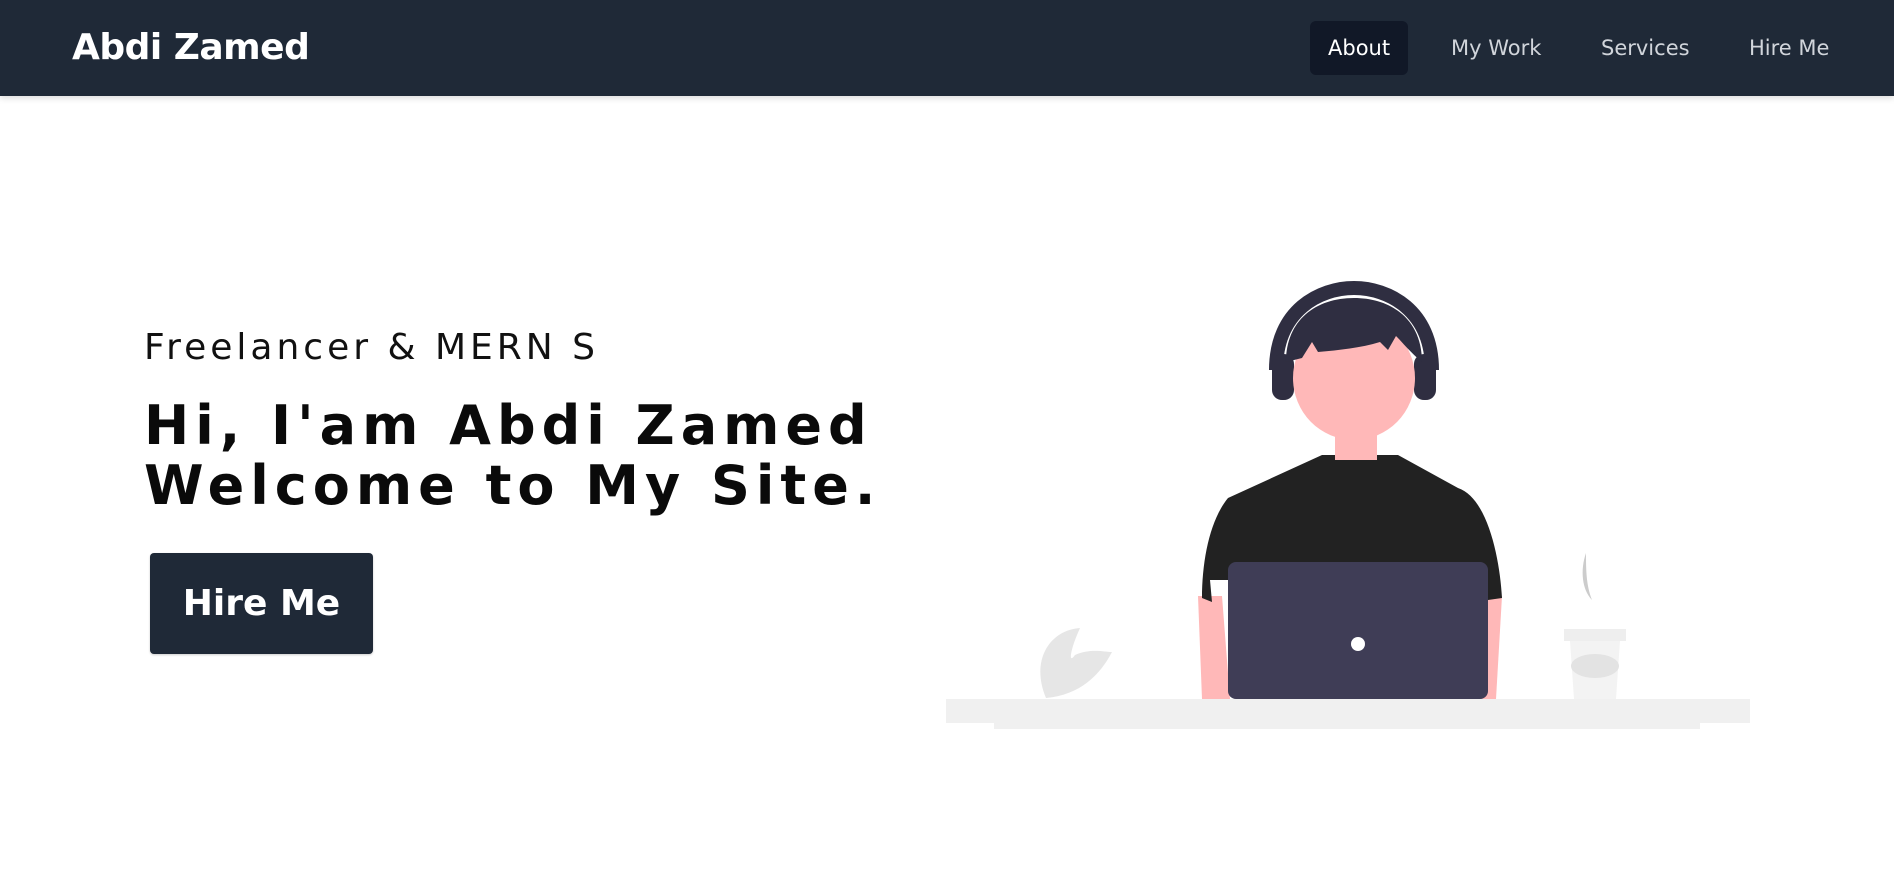  Describe the element at coordinates (508, 425) in the screenshot. I see `hero-headline-line1: Hi, I'am Abdi Zamed` at that location.